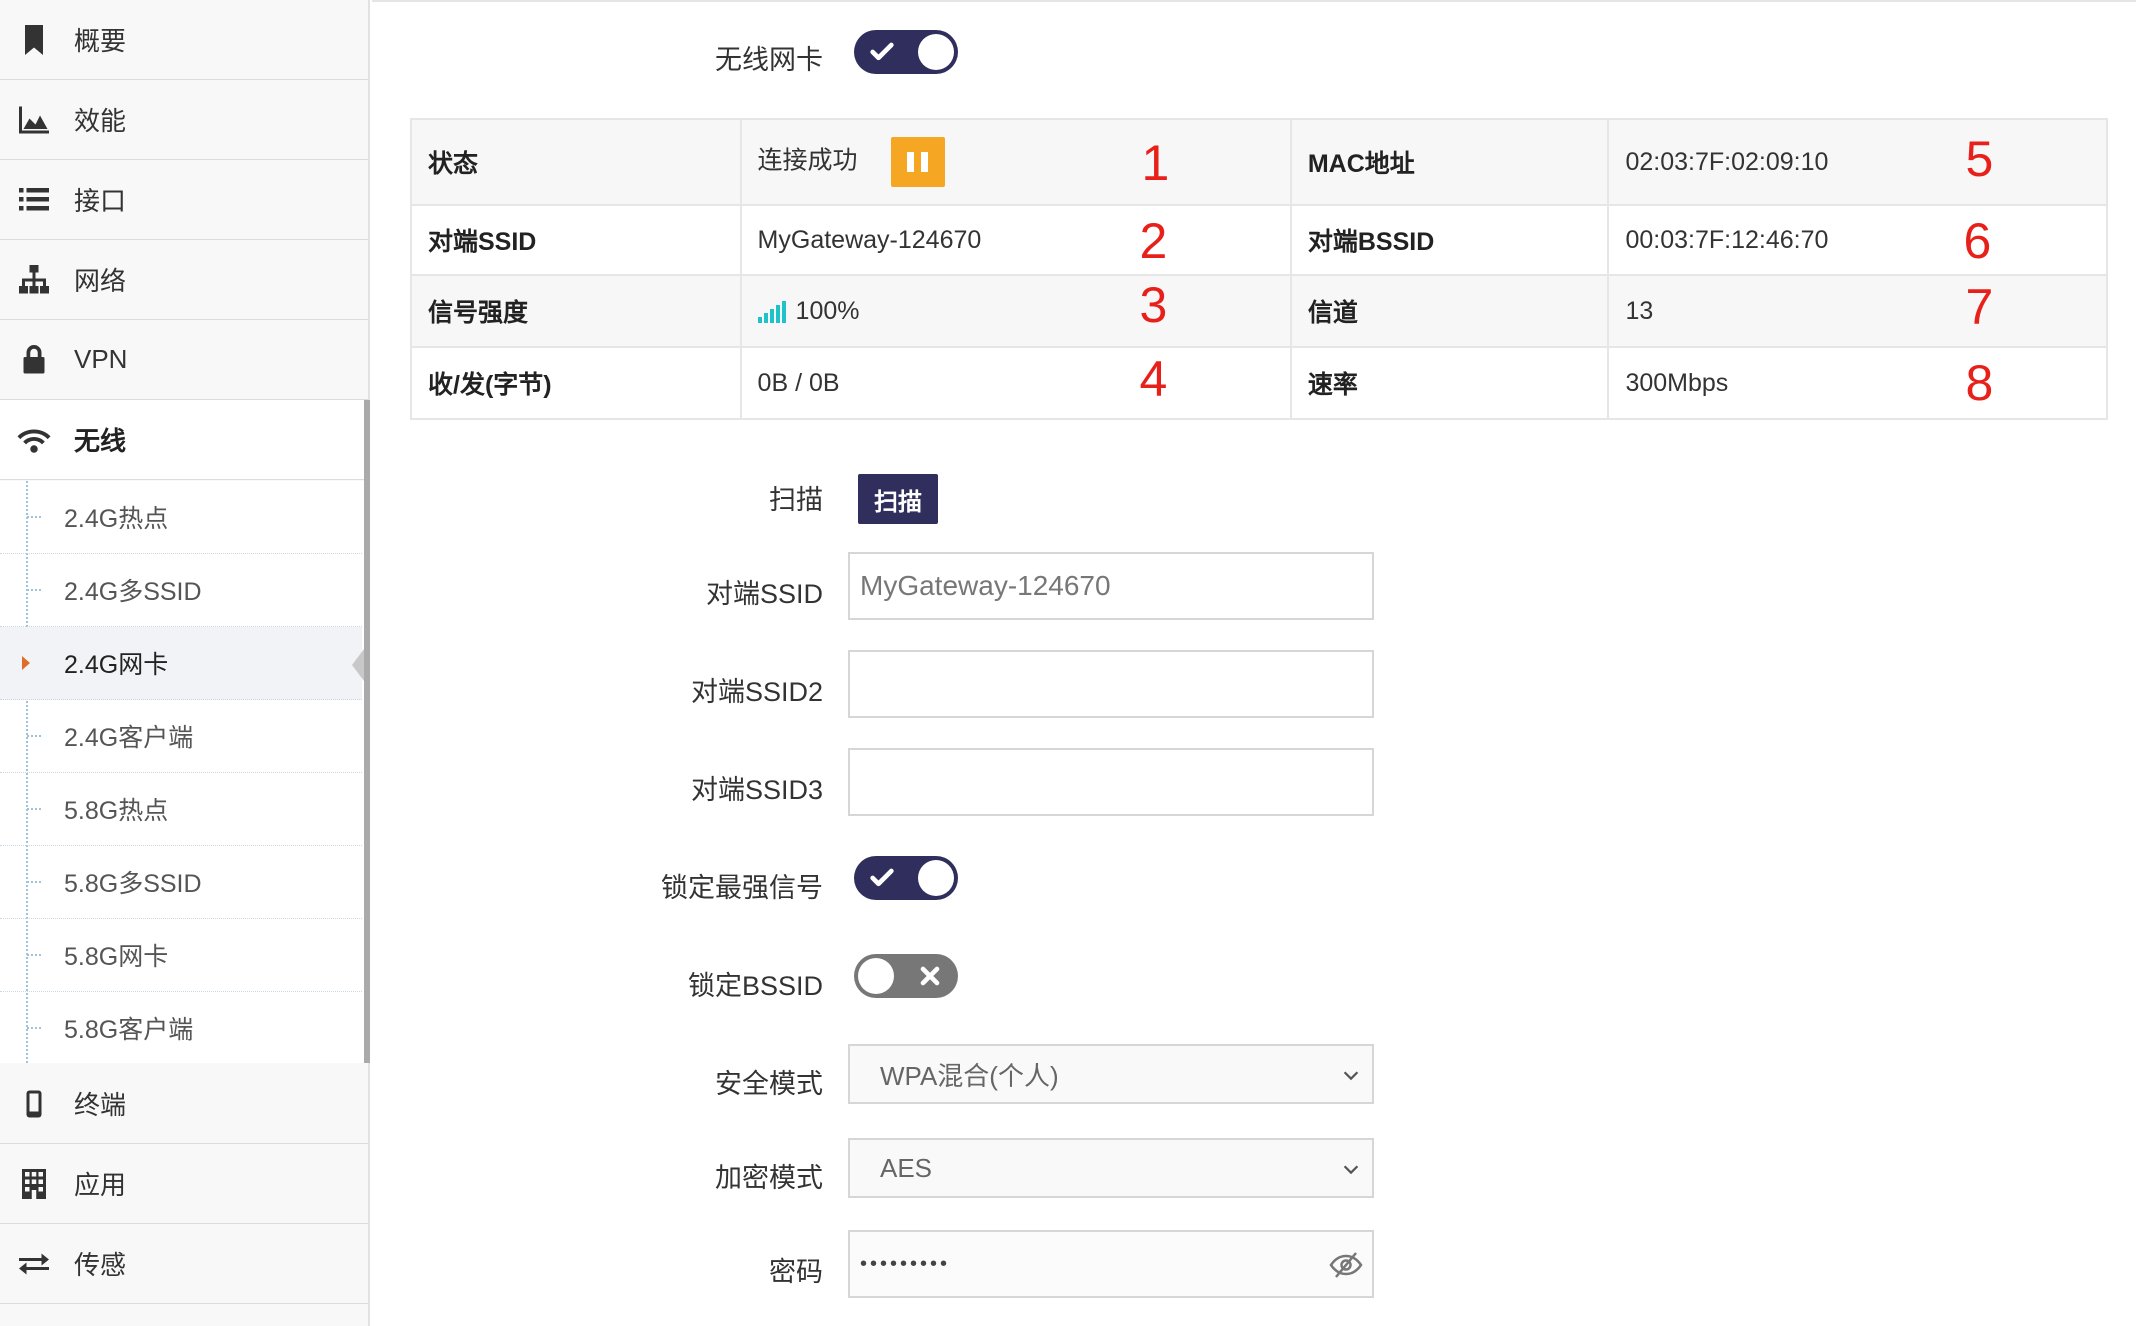 The height and width of the screenshot is (1326, 2136). Describe the element at coordinates (985, 585) in the screenshot. I see `peer-ssid-input-value: MyGateway-124670` at that location.